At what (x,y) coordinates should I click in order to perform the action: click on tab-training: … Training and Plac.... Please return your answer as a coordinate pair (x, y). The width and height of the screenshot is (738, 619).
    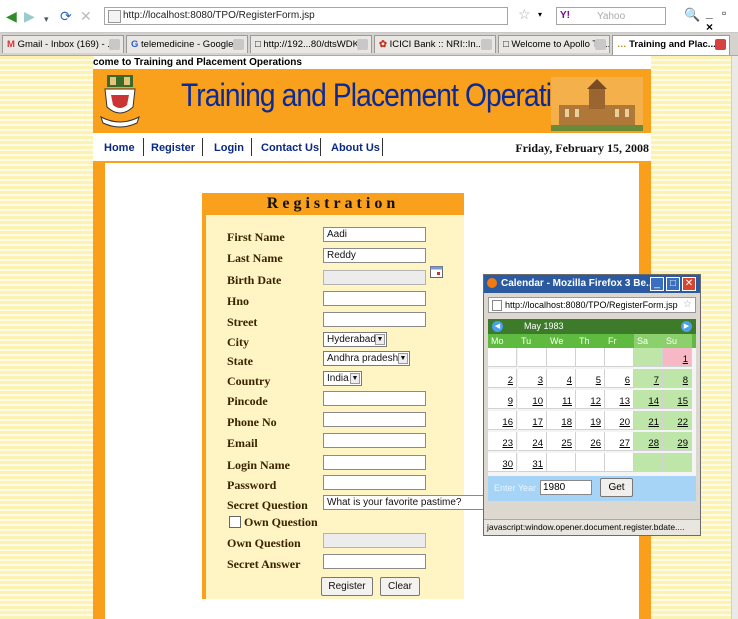
    Looking at the image, I should click on (671, 45).